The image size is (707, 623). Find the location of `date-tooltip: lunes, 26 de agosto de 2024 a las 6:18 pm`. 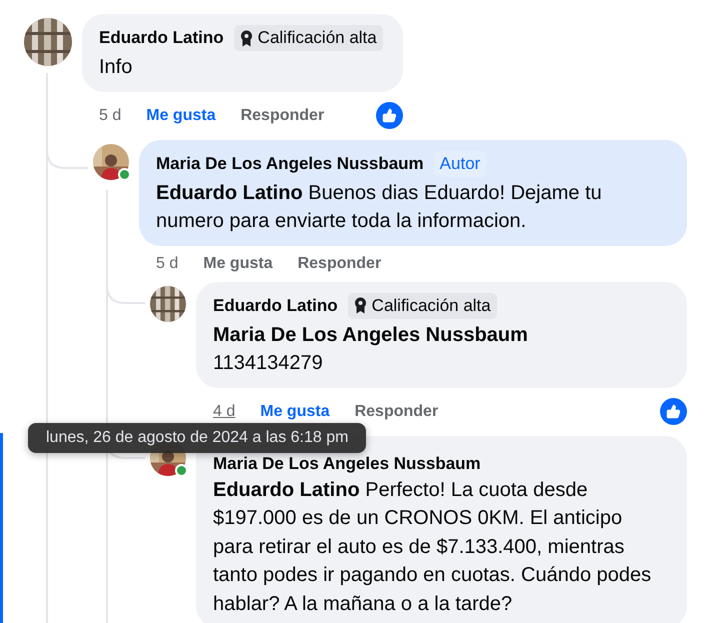

date-tooltip: lunes, 26 de agosto de 2024 a las 6:18 pm is located at coordinates (197, 438).